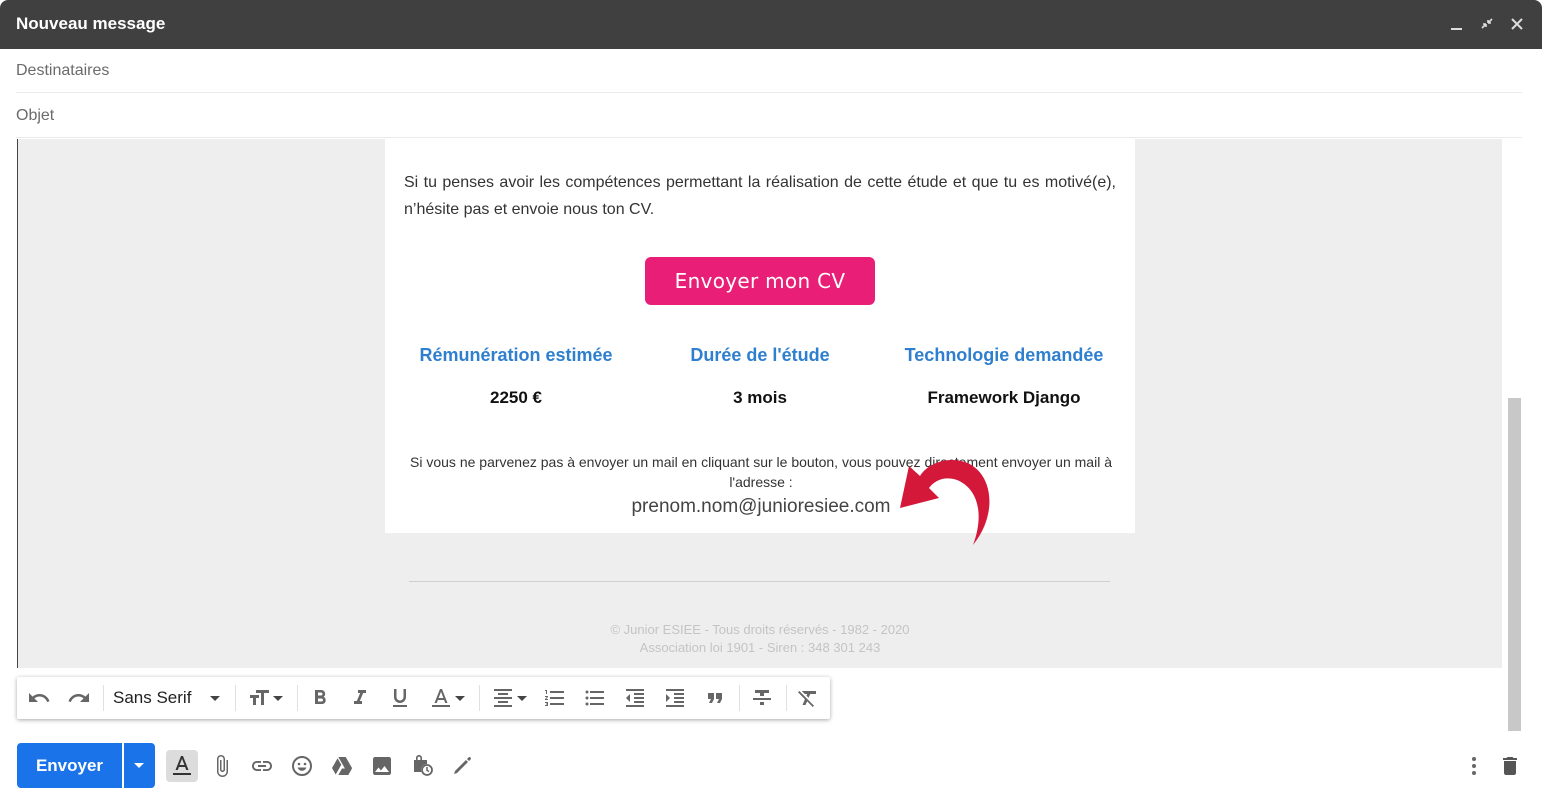 Image resolution: width=1542 pixels, height=797 pixels. I want to click on subject-field: Objet, so click(769, 116).